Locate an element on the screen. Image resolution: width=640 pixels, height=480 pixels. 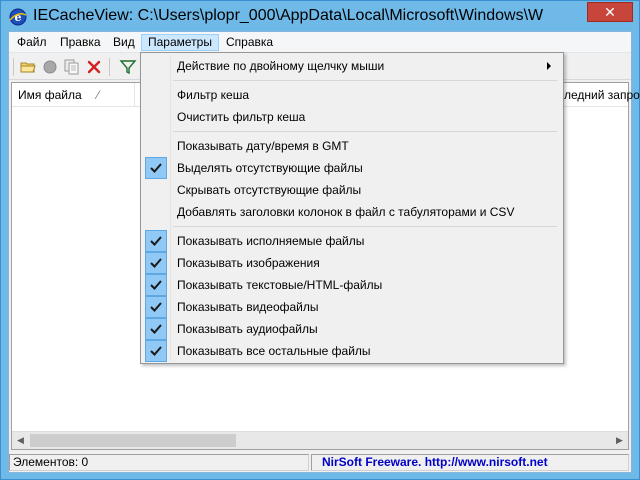
submenu-arrow-icon is located at coordinates (549, 66).